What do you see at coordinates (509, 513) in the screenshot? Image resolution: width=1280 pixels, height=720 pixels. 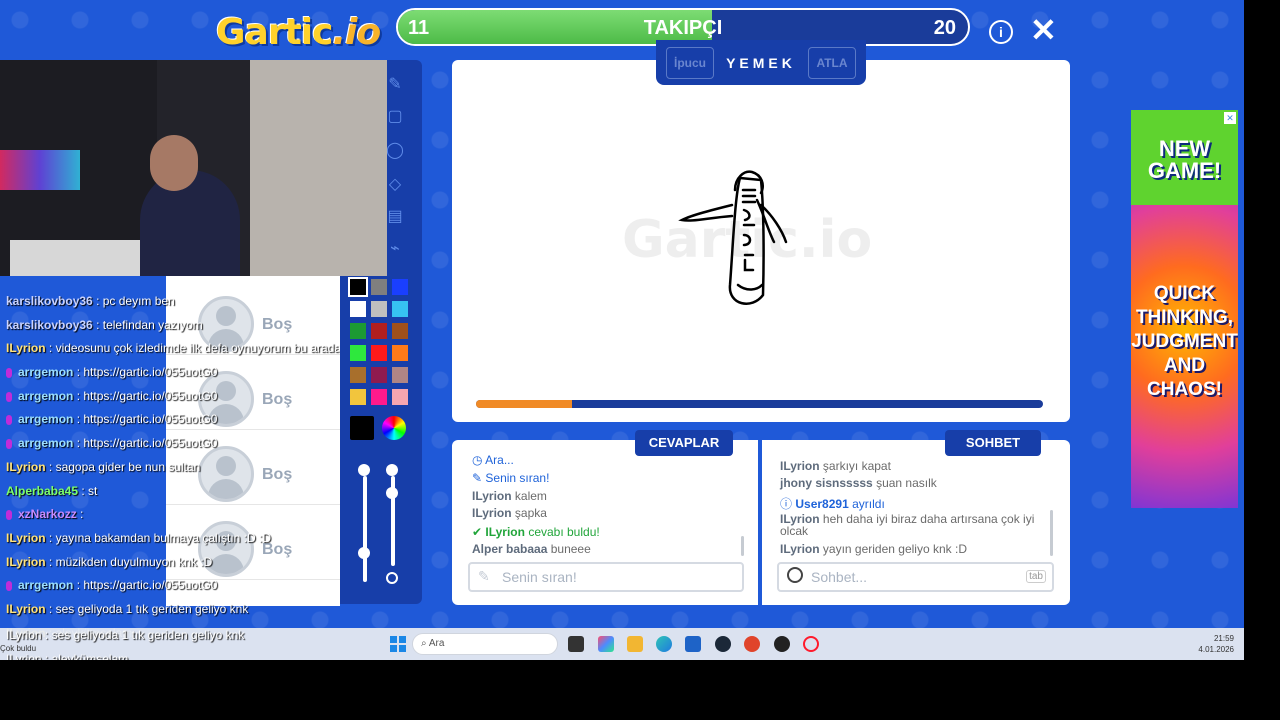 I see `answer-message: ILyrion şapka` at bounding box center [509, 513].